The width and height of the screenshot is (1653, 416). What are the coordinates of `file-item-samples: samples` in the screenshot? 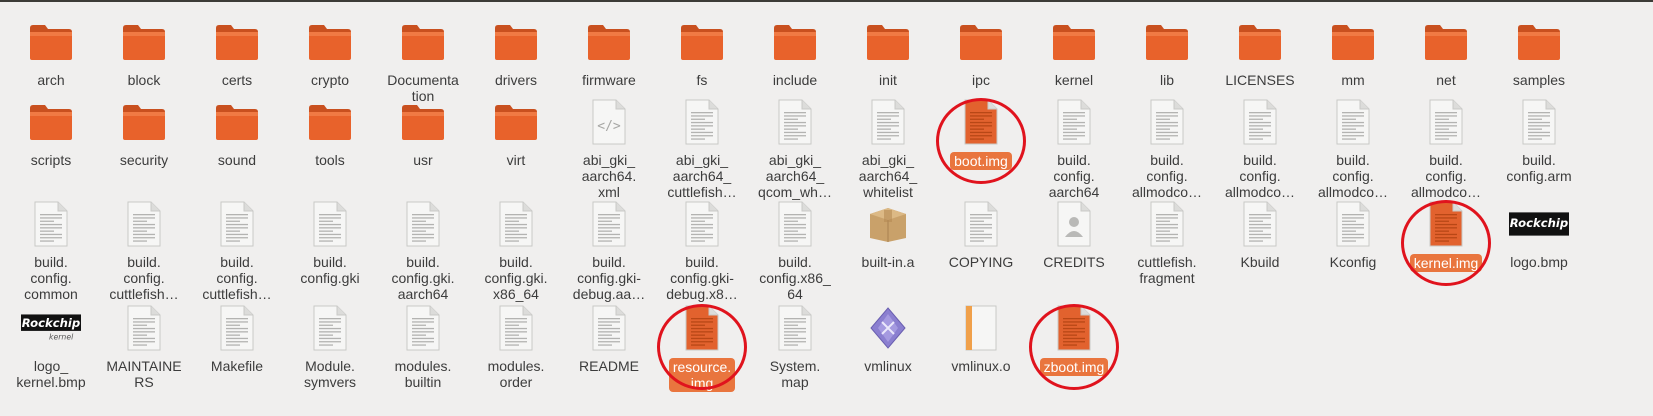 It's located at (1539, 52).